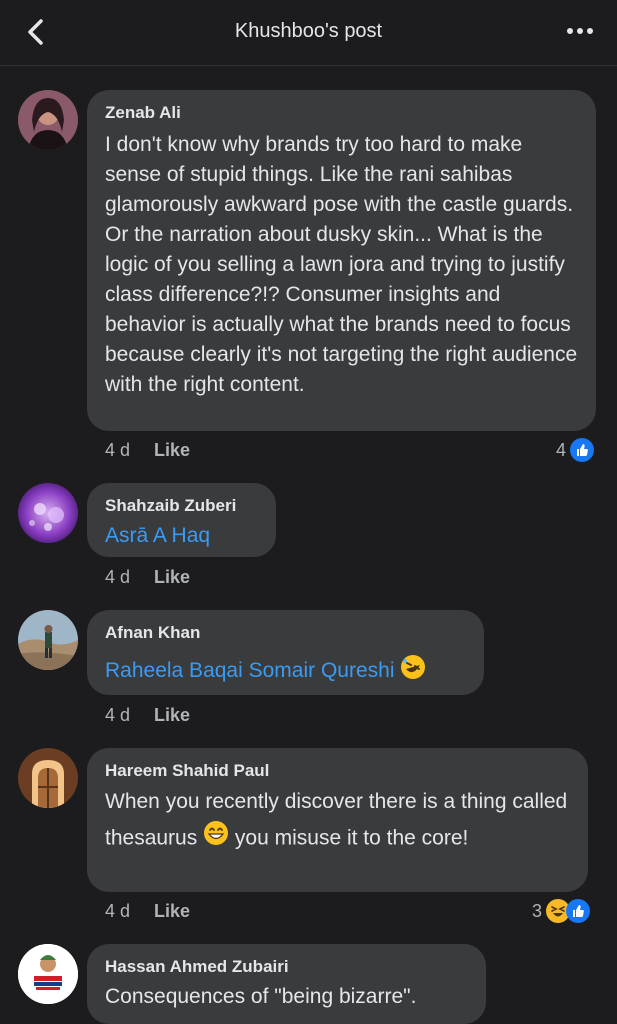 This screenshot has width=617, height=1024. Describe the element at coordinates (561, 911) in the screenshot. I see `reaction-summary: 3` at that location.